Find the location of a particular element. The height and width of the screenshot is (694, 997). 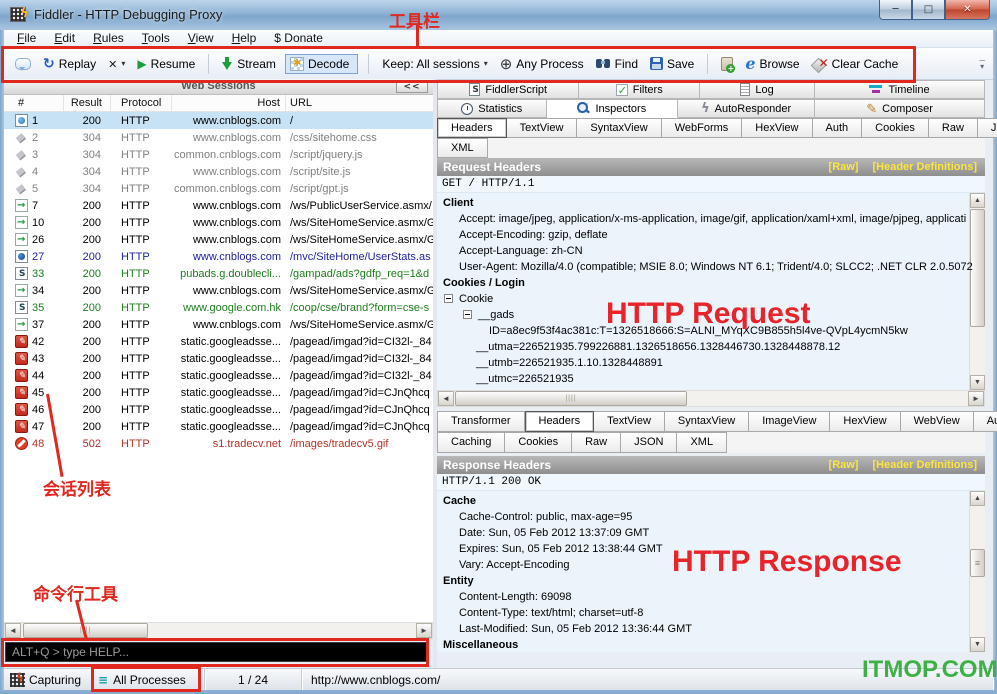

menu-item-donate: $ Donate is located at coordinates (298, 38).